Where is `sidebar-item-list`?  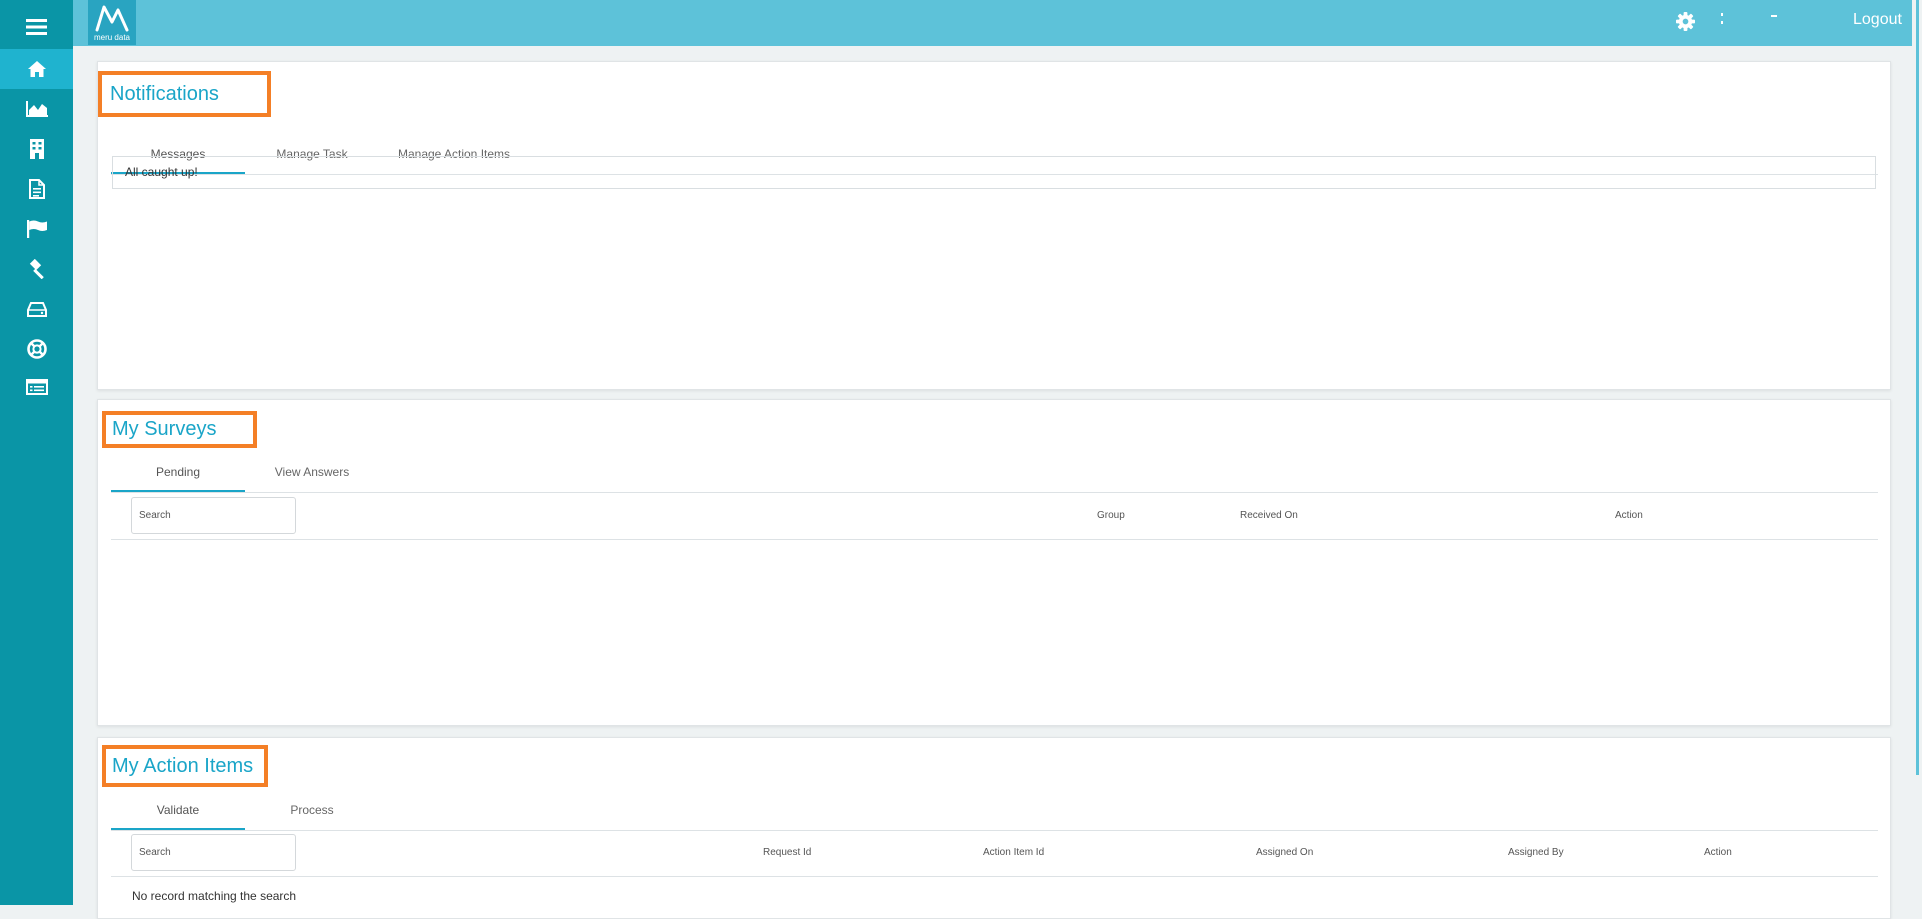
sidebar-item-list is located at coordinates (36, 387).